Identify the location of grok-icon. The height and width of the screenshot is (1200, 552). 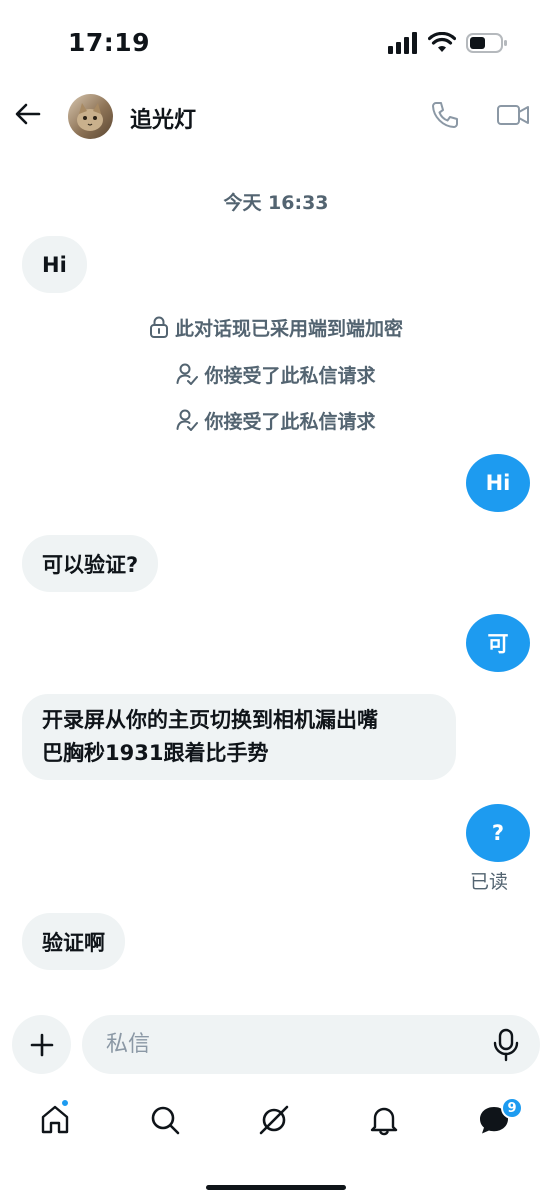
(274, 1120).